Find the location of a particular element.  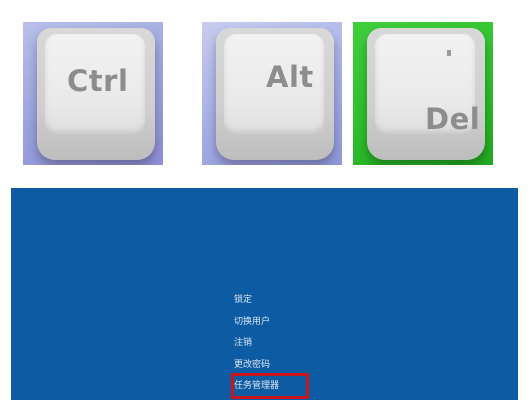

menu-item-sign-out: 注销 is located at coordinates (256, 348).